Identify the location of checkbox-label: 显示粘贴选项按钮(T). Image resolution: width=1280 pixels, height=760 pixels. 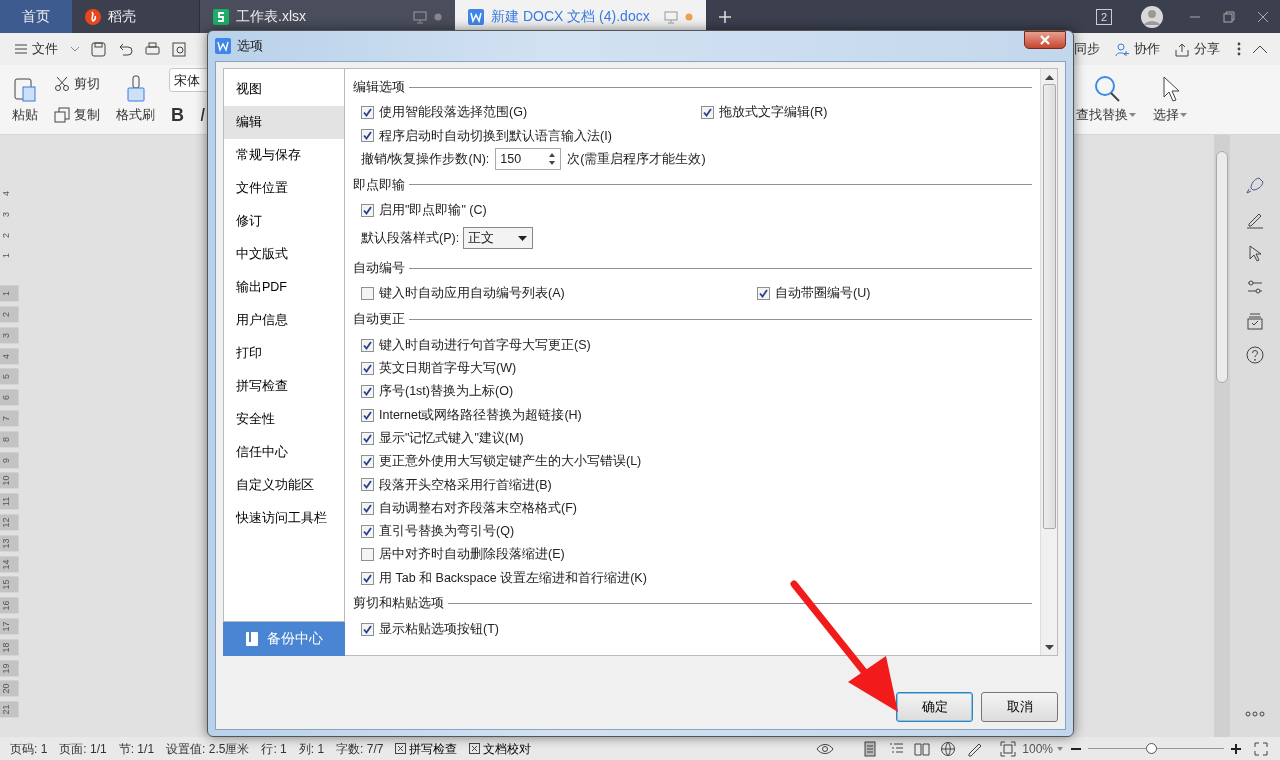
(439, 629).